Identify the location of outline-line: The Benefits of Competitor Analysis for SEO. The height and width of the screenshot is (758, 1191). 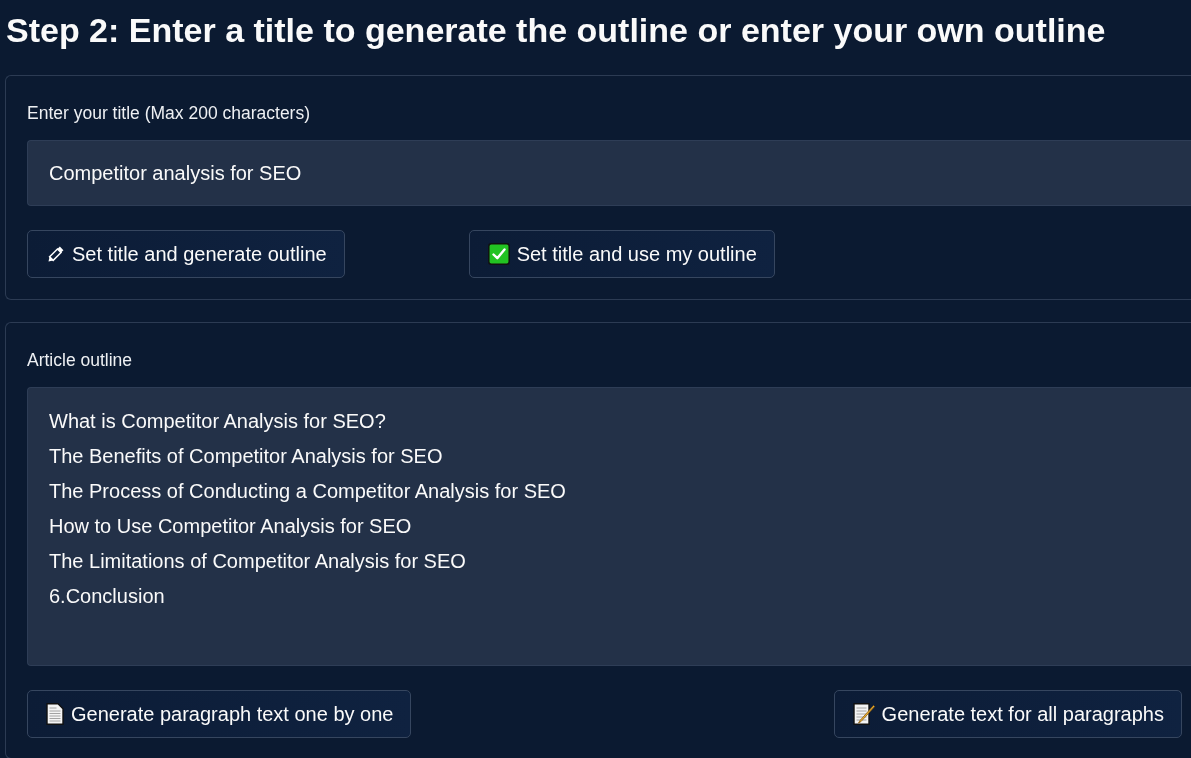
(246, 456).